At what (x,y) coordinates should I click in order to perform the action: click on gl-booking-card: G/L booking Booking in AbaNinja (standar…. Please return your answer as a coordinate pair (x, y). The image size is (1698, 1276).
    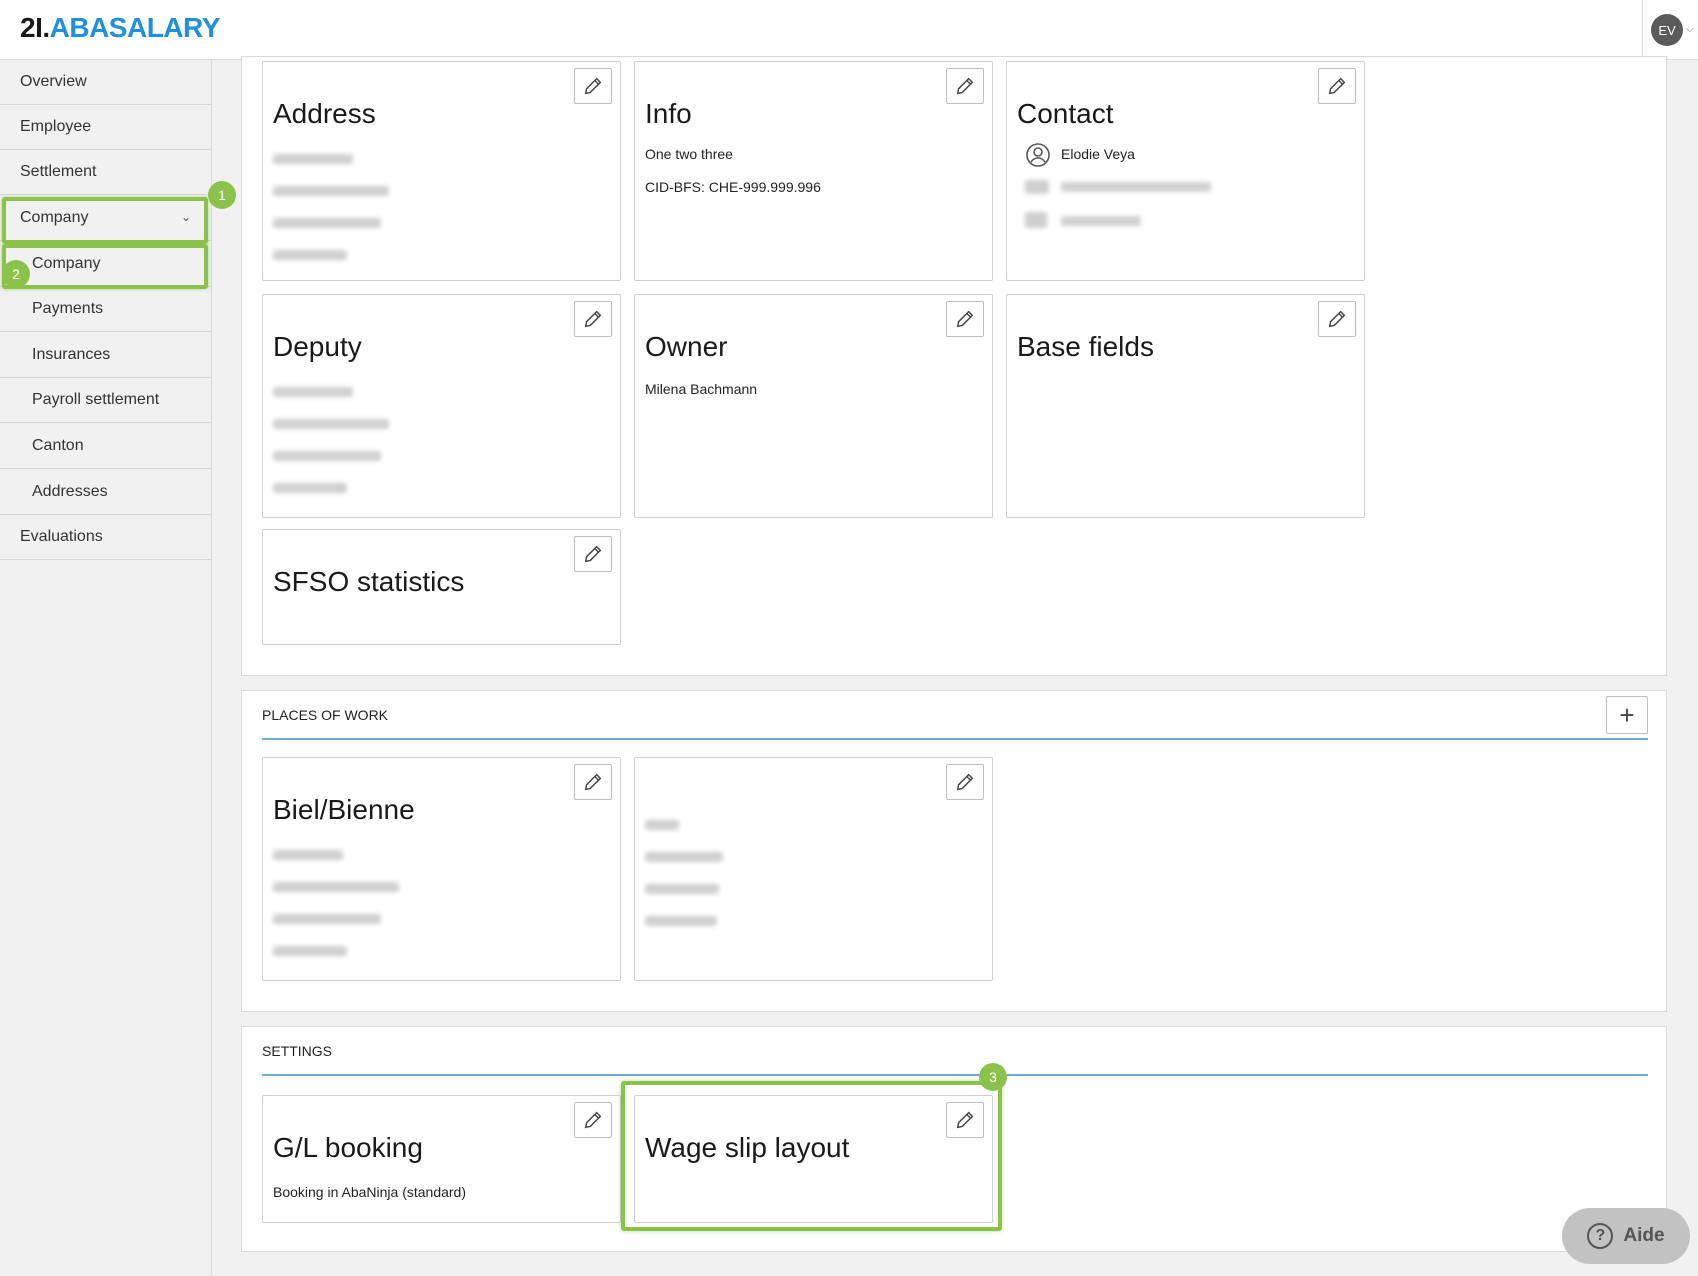
    Looking at the image, I should click on (441, 1159).